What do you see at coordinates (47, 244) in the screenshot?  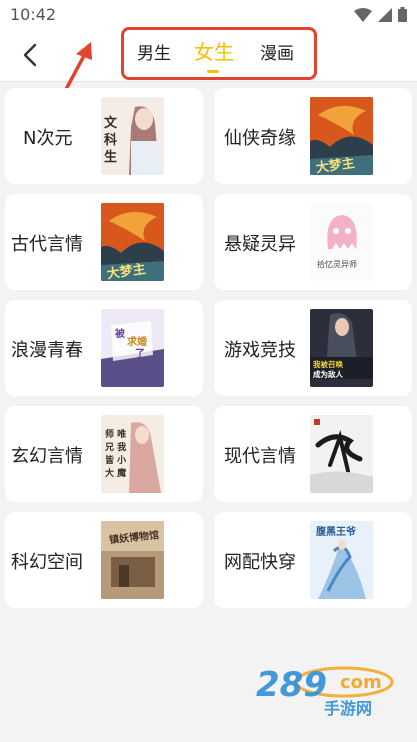 I see `category-label: 古代言情` at bounding box center [47, 244].